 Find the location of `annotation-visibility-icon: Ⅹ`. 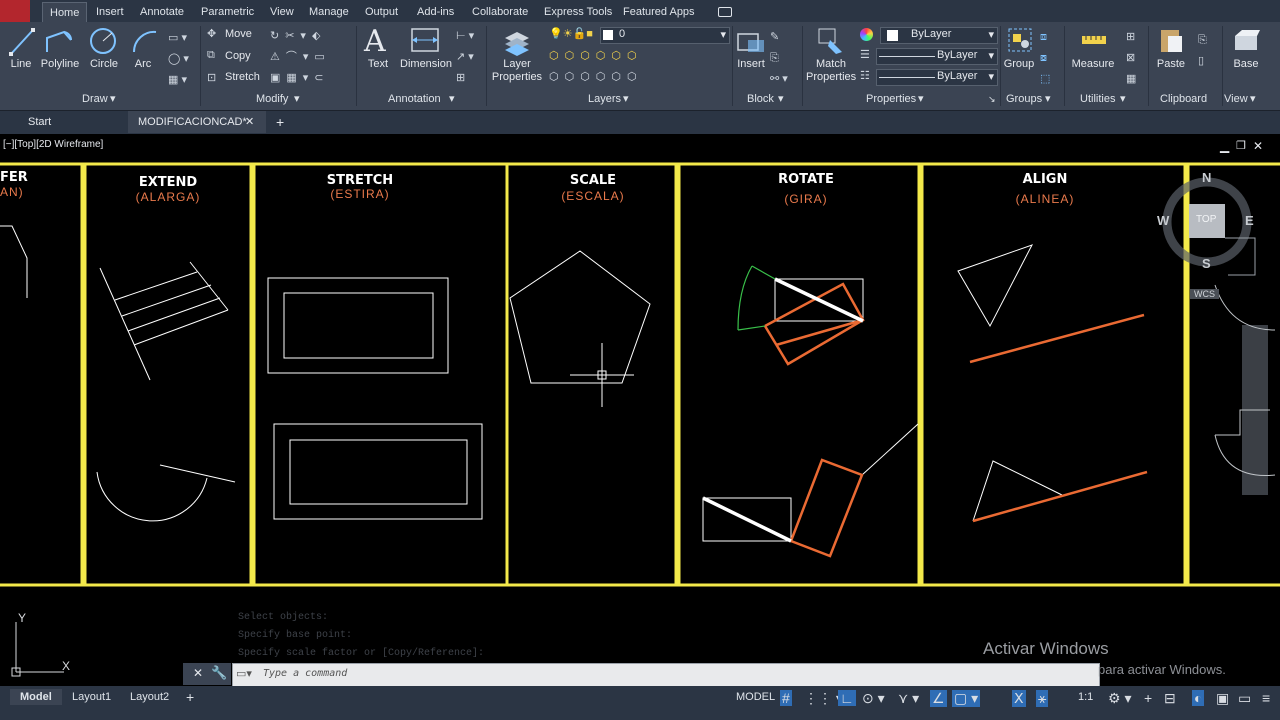

annotation-visibility-icon: Ⅹ is located at coordinates (1019, 698).